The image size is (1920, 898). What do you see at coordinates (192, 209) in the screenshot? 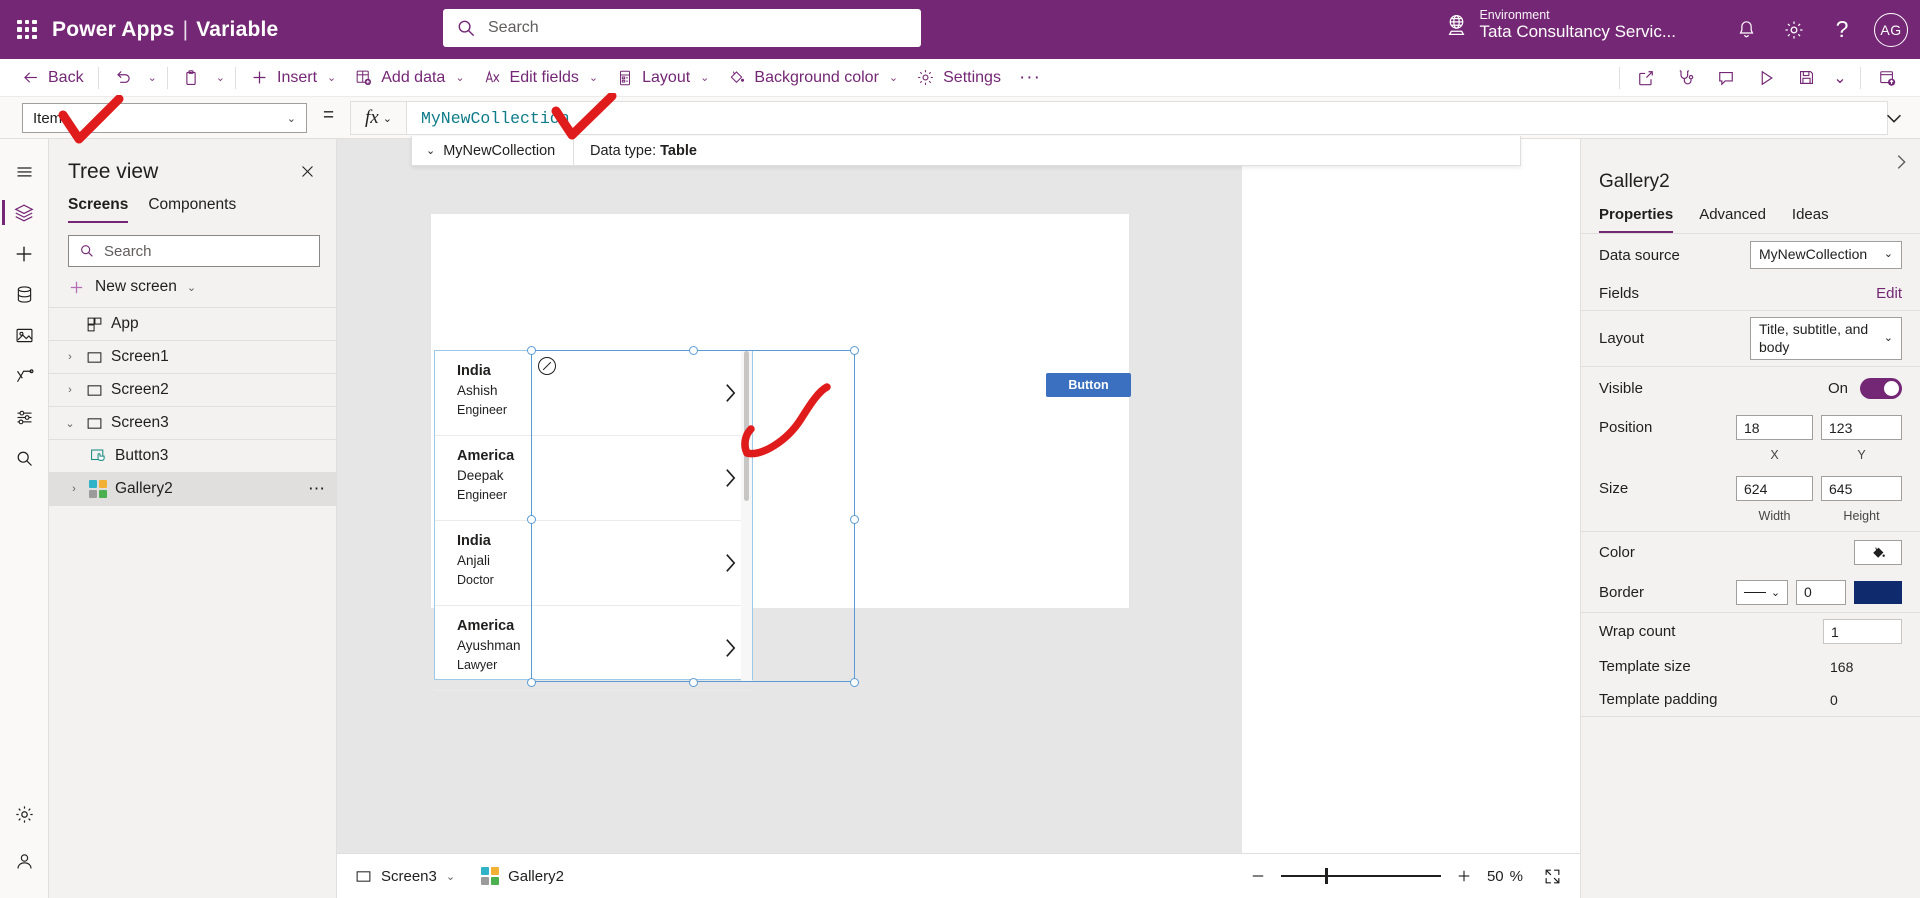
I see `tab-components: Components` at bounding box center [192, 209].